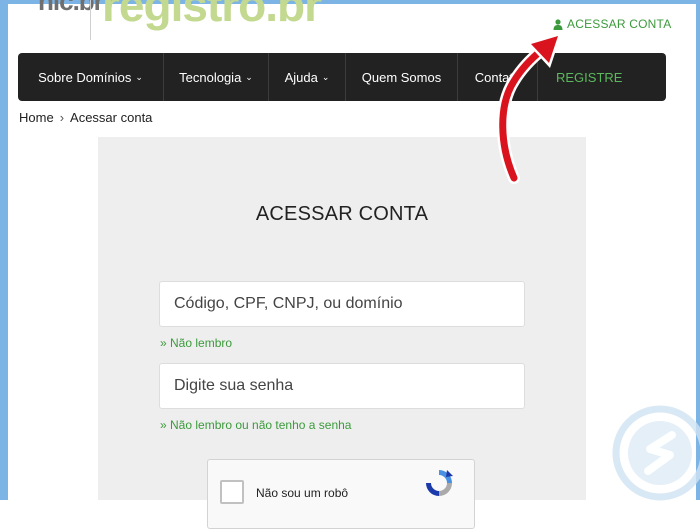 This screenshot has height=529, width=700. I want to click on nav-item-label: Tecnologia, so click(210, 77).